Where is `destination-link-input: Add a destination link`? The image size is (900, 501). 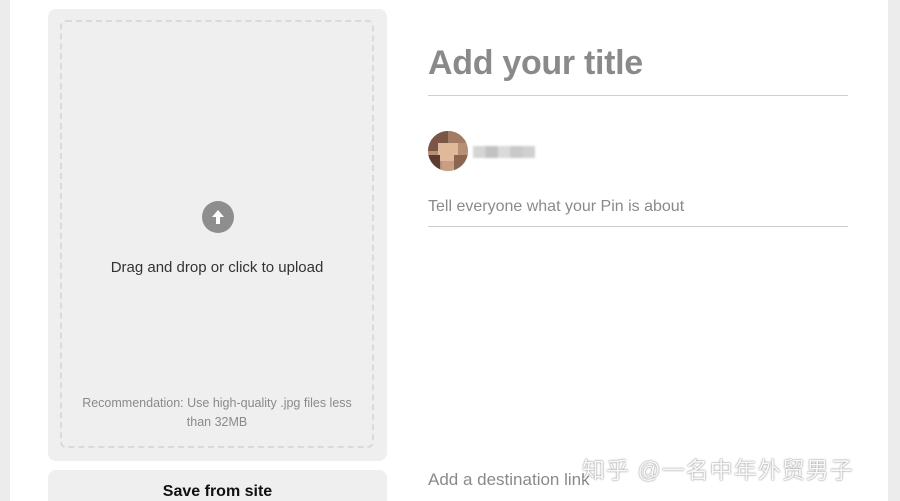
destination-link-input: Add a destination link is located at coordinates (509, 480).